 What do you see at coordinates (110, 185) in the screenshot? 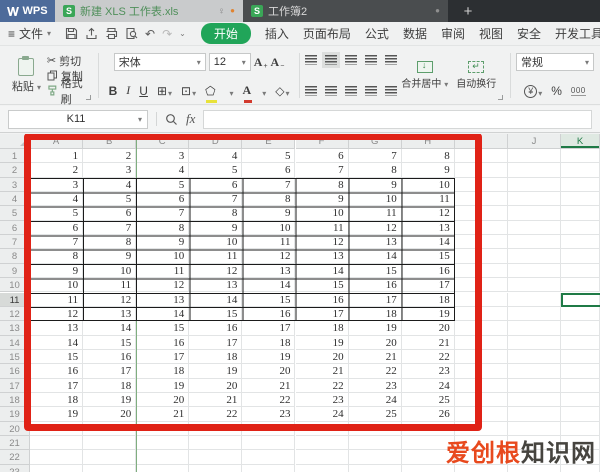
I see `cell-B3: 4` at bounding box center [110, 185].